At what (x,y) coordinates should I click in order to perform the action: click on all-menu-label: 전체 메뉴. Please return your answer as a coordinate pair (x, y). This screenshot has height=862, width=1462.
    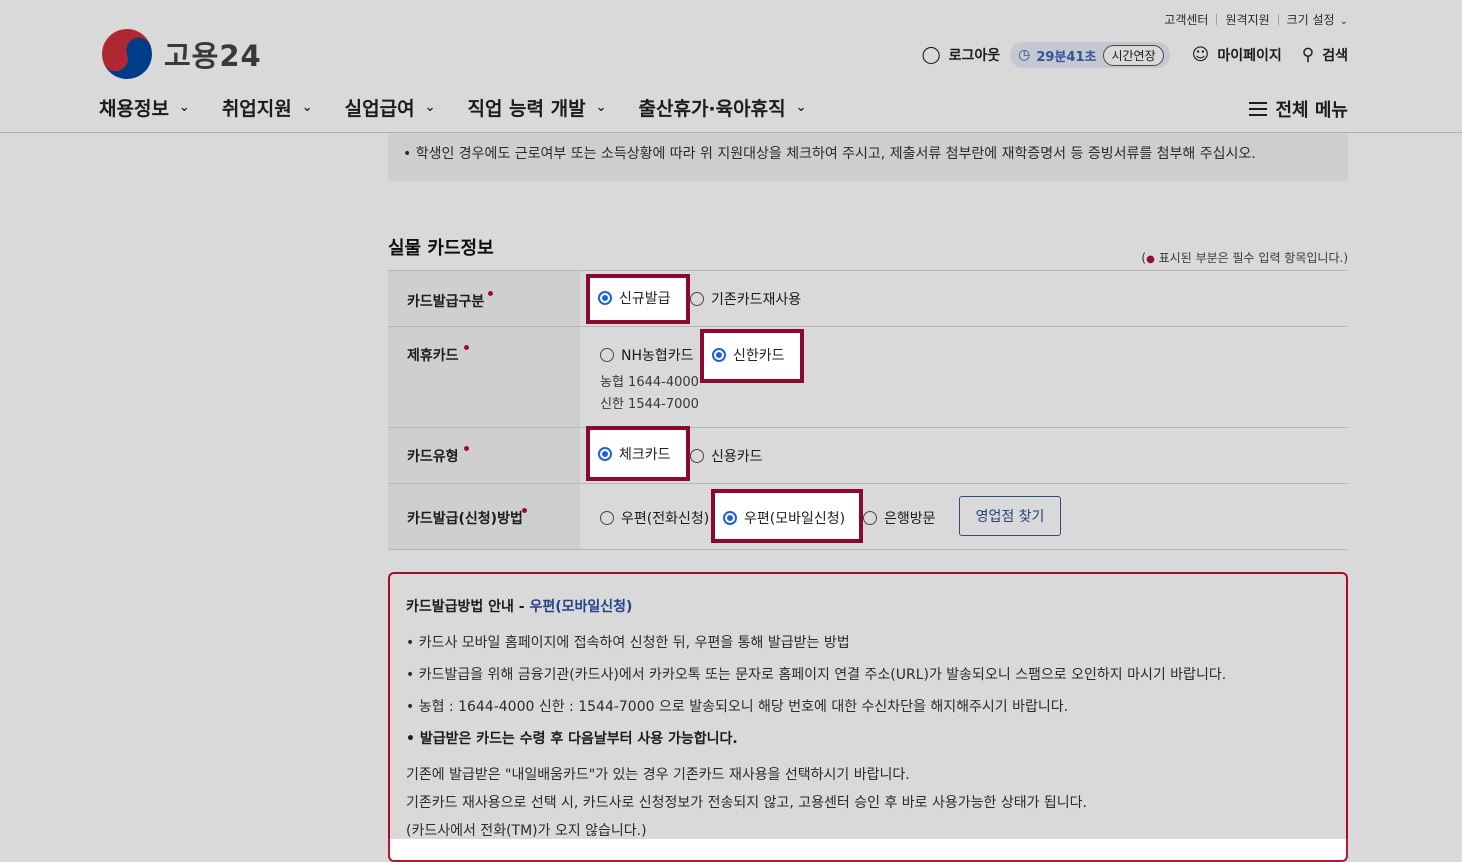
    Looking at the image, I should click on (1311, 110).